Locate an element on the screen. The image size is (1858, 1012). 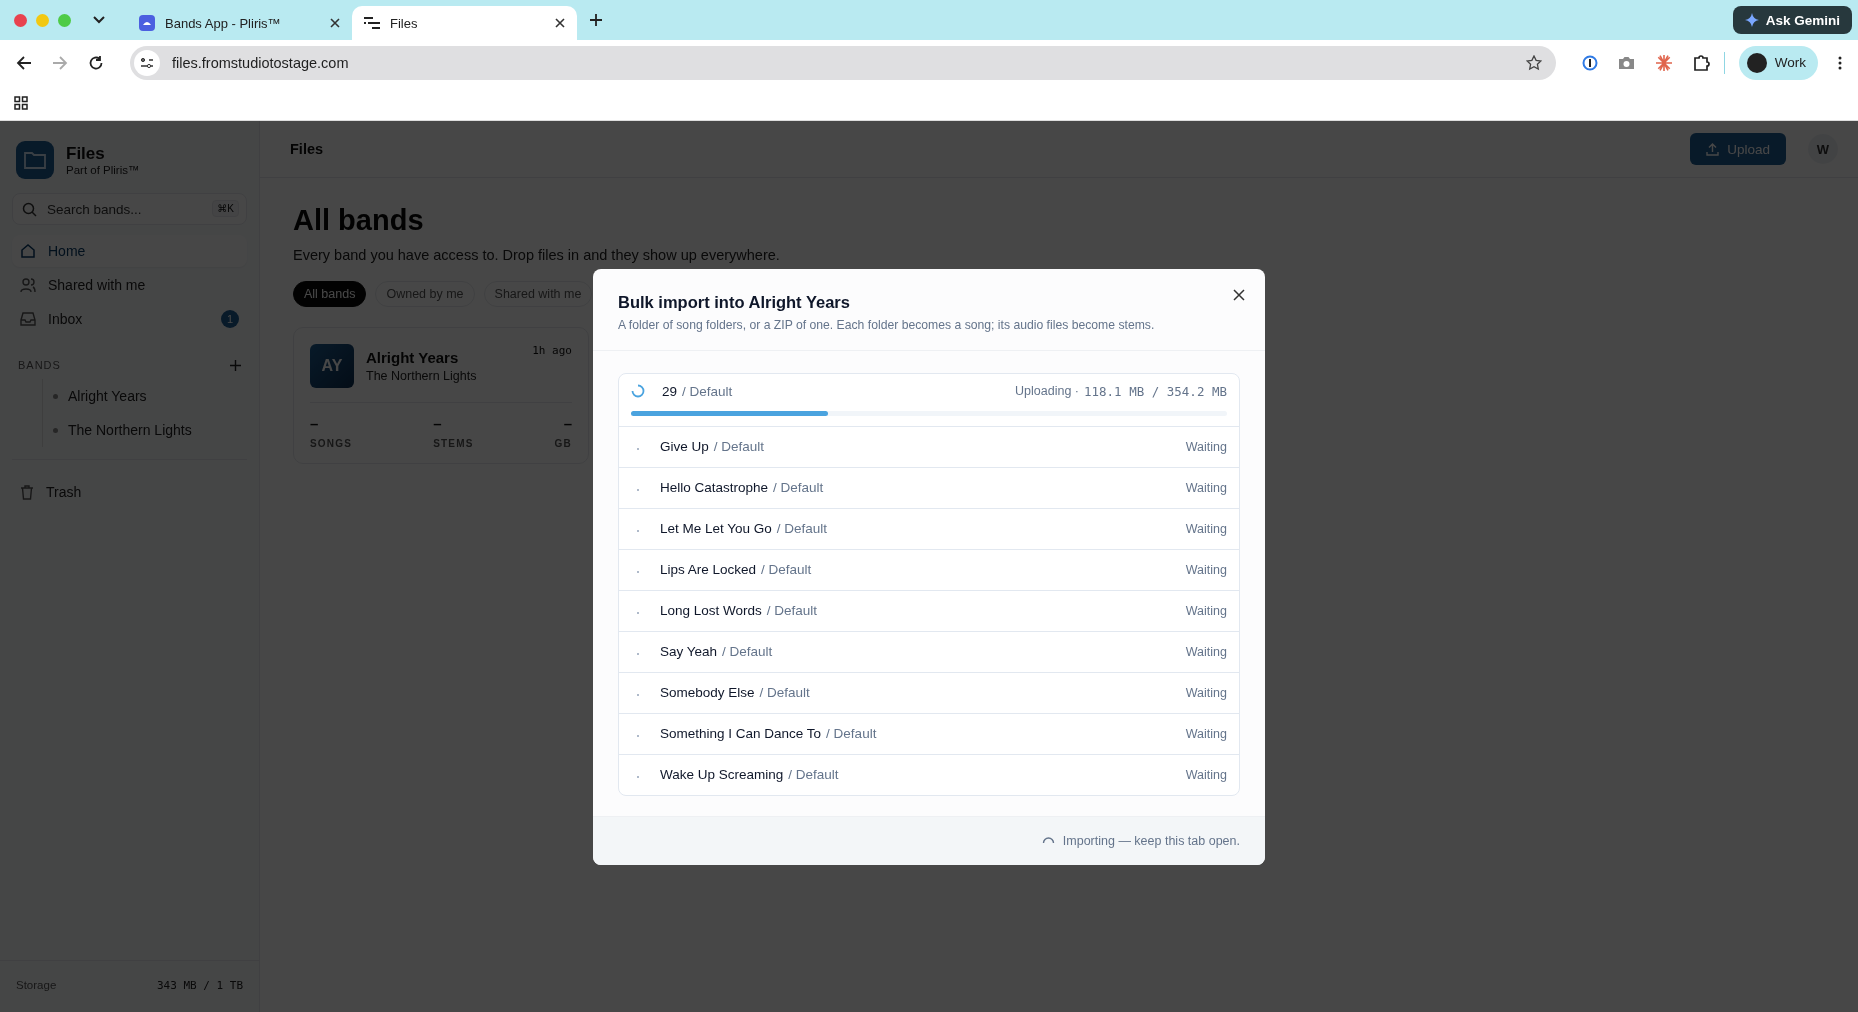
browser-tab: Bands App - Pliris™ is located at coordinates (239, 23).